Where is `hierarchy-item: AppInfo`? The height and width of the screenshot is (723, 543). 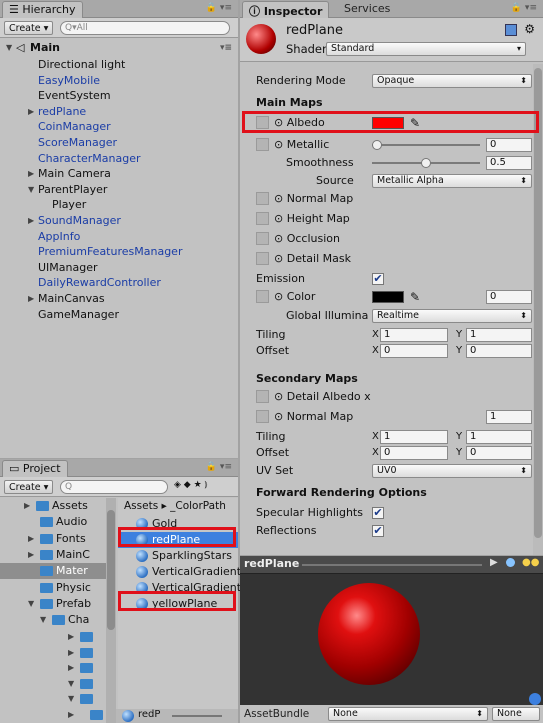
hierarchy-item: AppInfo is located at coordinates (119, 237).